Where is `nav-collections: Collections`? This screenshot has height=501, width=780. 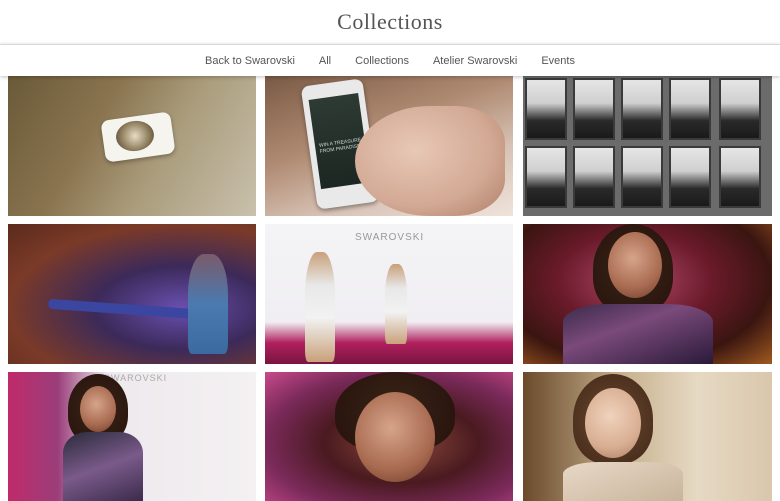
nav-collections: Collections is located at coordinates (382, 61).